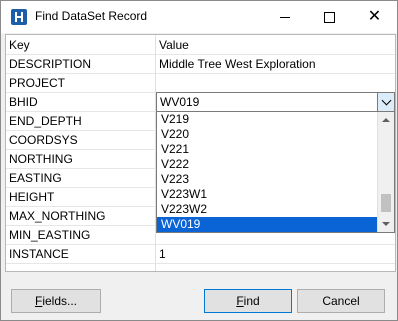 The width and height of the screenshot is (398, 321). What do you see at coordinates (269, 194) in the screenshot?
I see `dropdown-option: V223W1` at bounding box center [269, 194].